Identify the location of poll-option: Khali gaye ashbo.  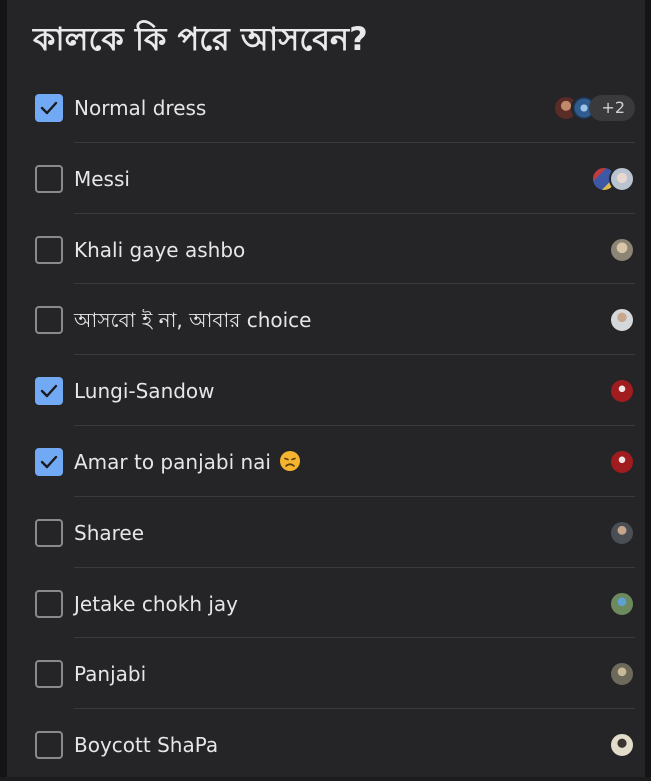
(326, 249).